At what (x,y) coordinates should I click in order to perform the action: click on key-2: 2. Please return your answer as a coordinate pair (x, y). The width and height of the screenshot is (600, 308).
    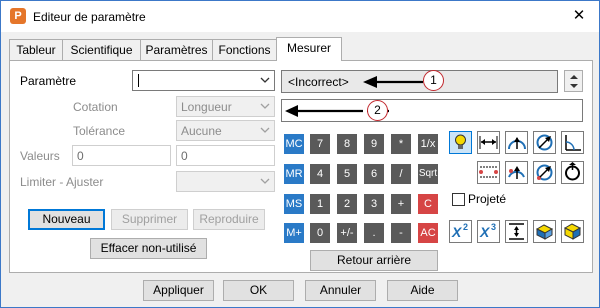
    Looking at the image, I should click on (347, 204).